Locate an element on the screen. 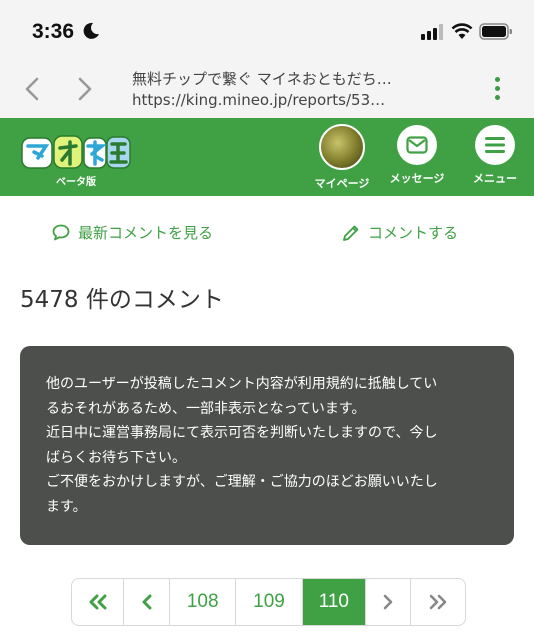 The image size is (534, 640). mineo-king-logo is located at coordinates (76, 152).